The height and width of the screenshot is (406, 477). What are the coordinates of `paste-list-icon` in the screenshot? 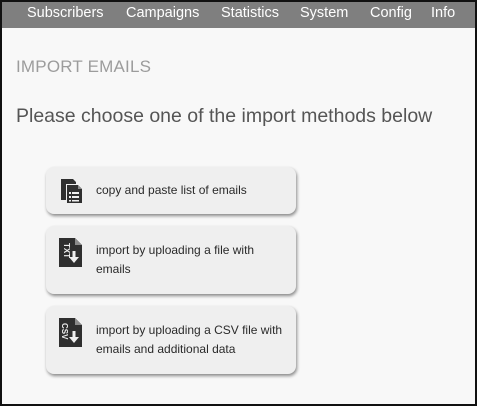 It's located at (71, 191).